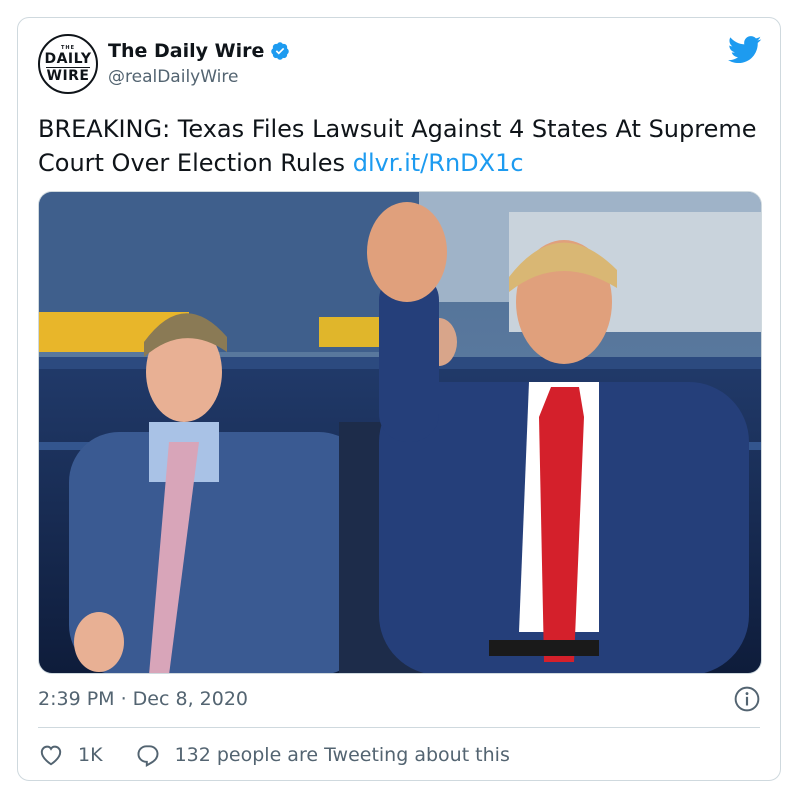 The height and width of the screenshot is (800, 800). What do you see at coordinates (68, 58) in the screenshot?
I see `avatar-text-line1: DAILY` at bounding box center [68, 58].